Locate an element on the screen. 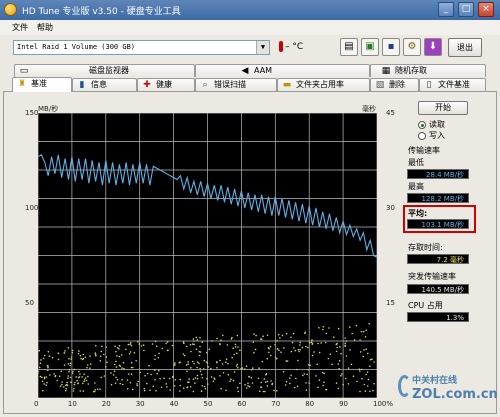 This screenshot has width=500, height=417. cpu-usage-label: CPU 占用 is located at coordinates (425, 305).